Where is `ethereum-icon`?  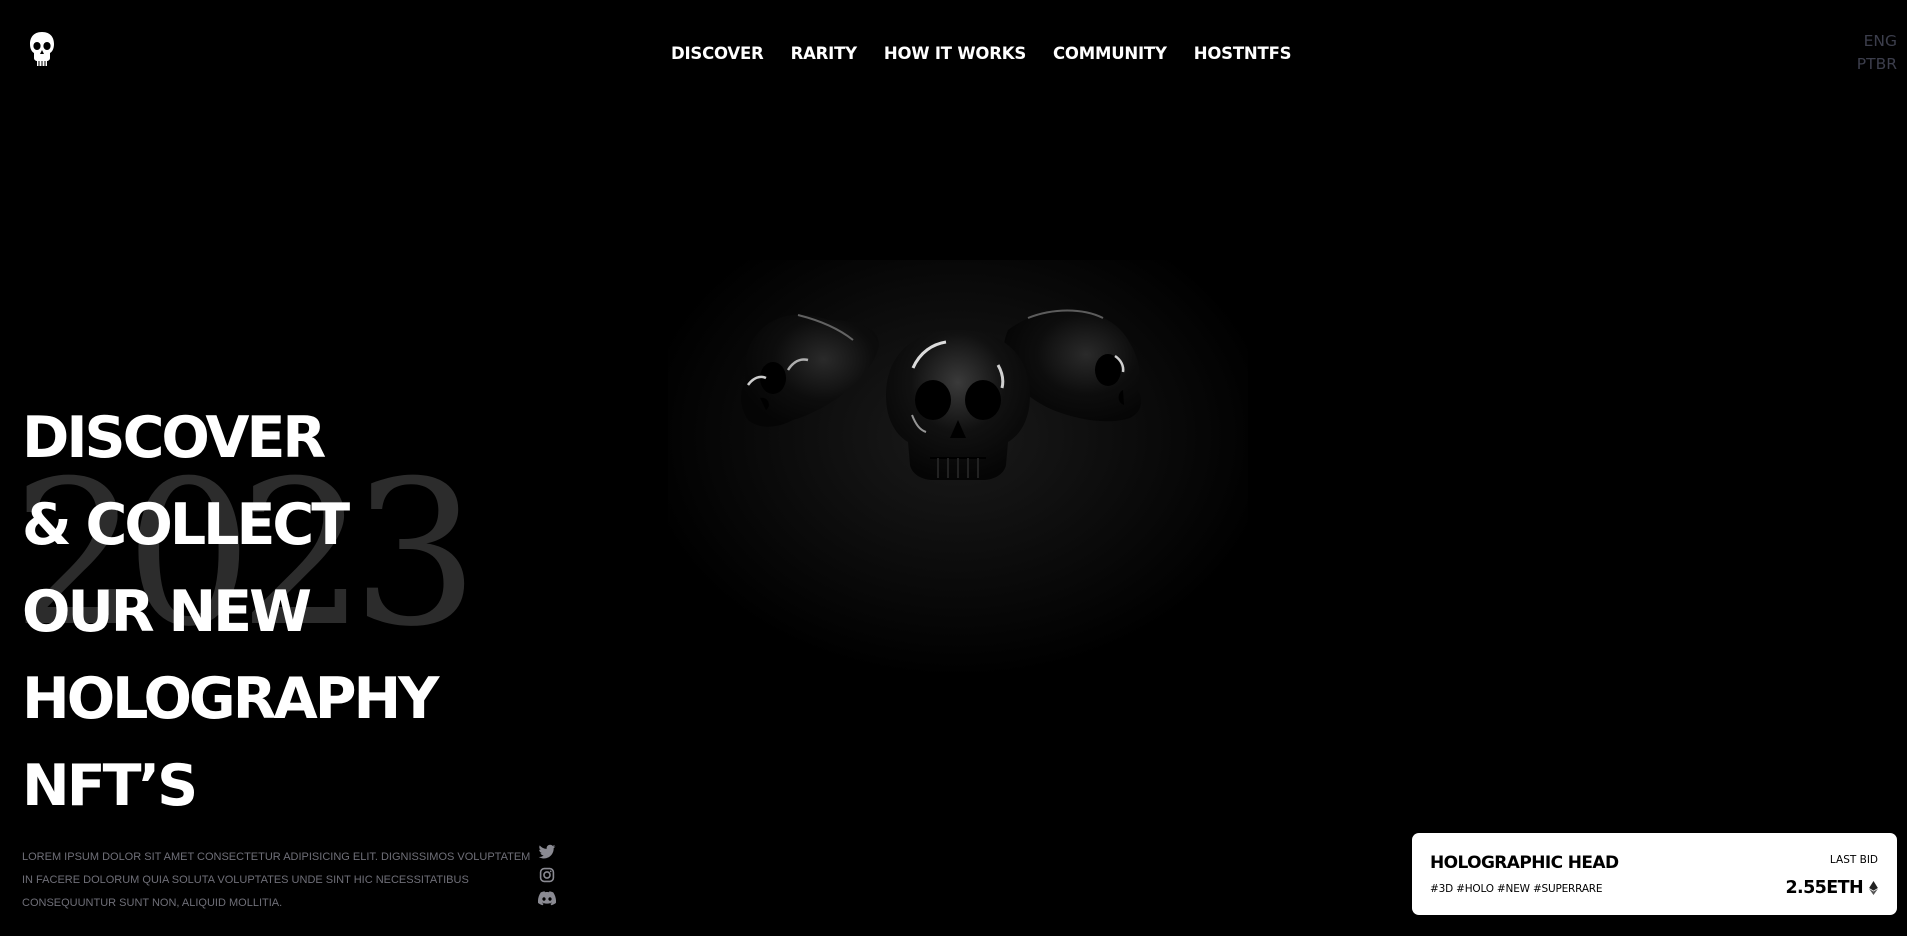 ethereum-icon is located at coordinates (1873, 888).